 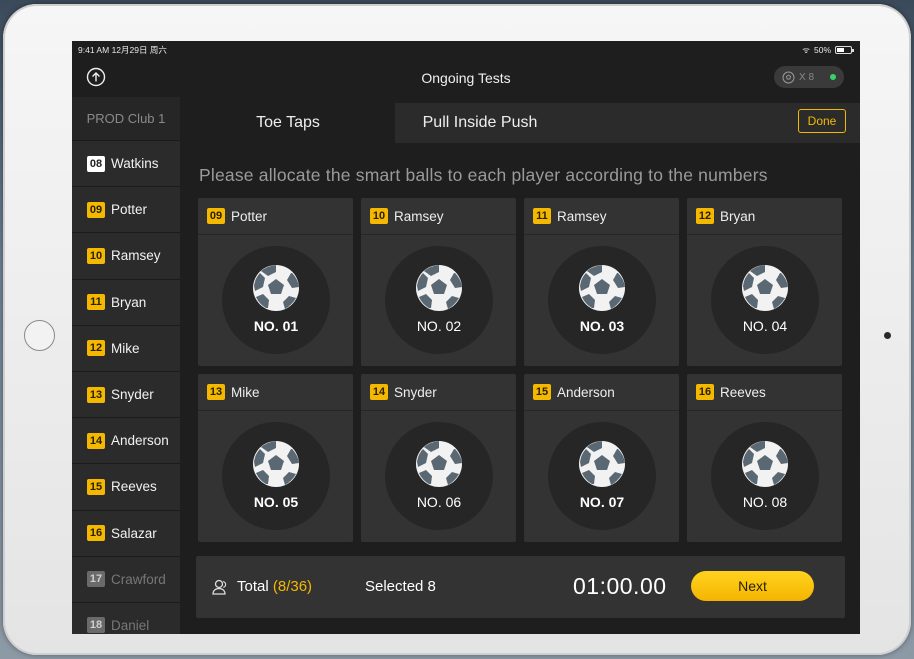 I want to click on player-number-badge: 17, so click(x=96, y=579).